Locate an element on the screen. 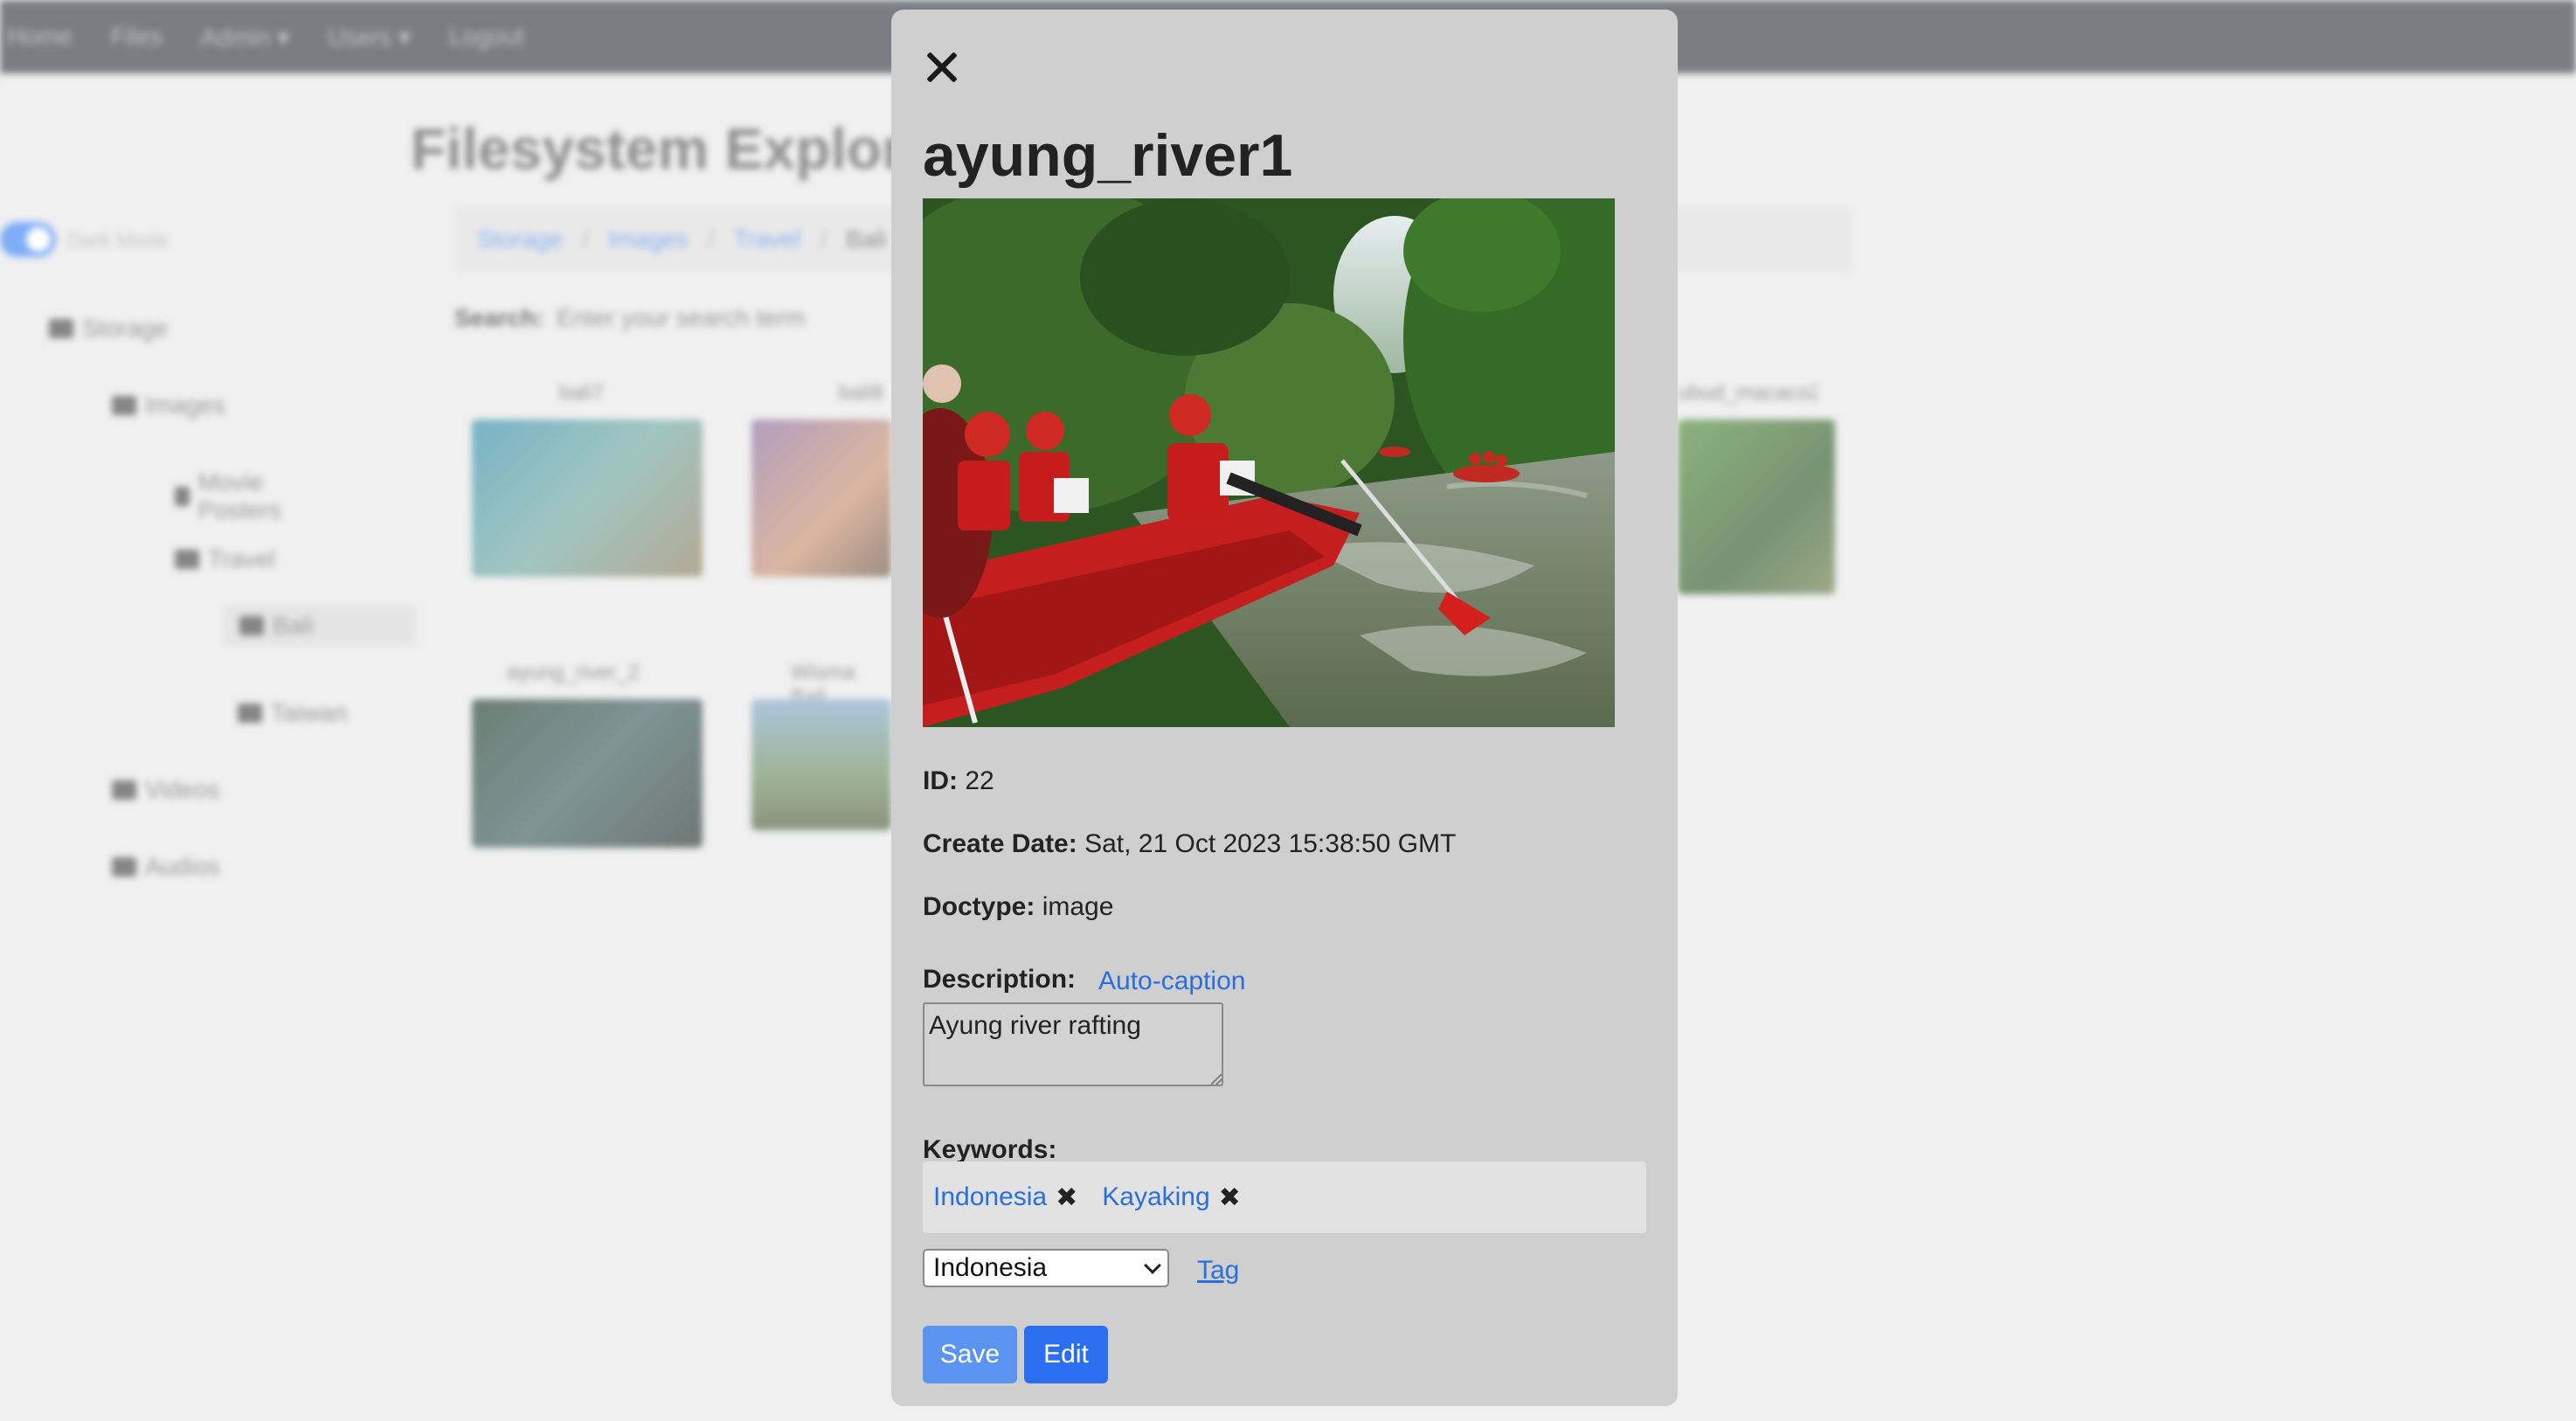  keyword-chip: Kayaking ✖ is located at coordinates (1171, 1198).